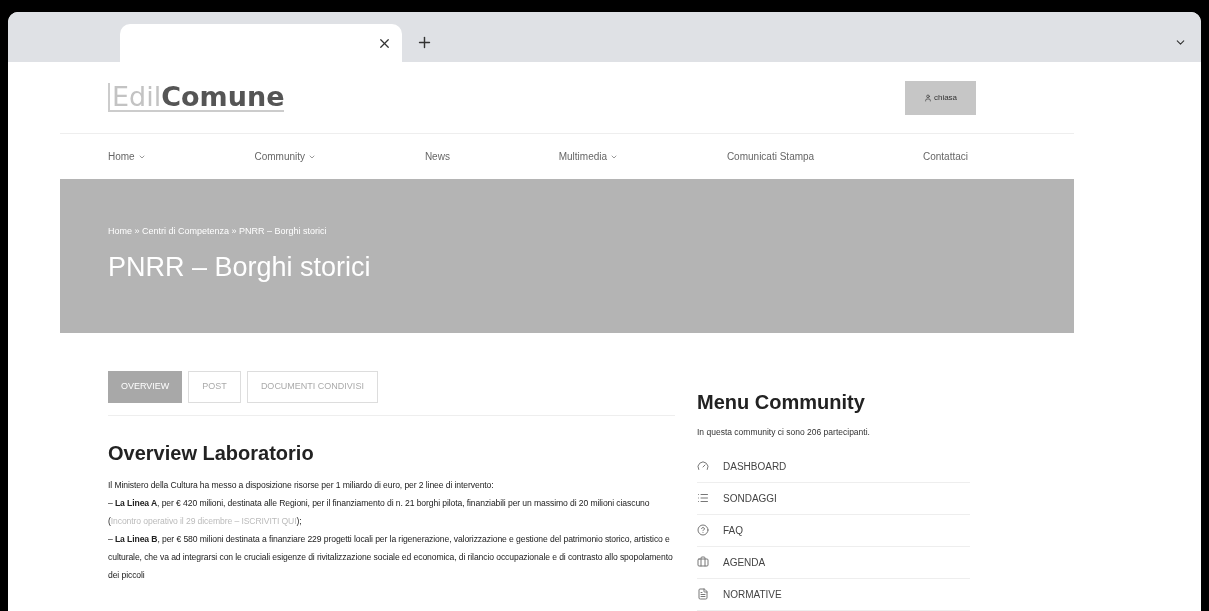 The height and width of the screenshot is (611, 1209). What do you see at coordinates (703, 530) in the screenshot?
I see `help-icon` at bounding box center [703, 530].